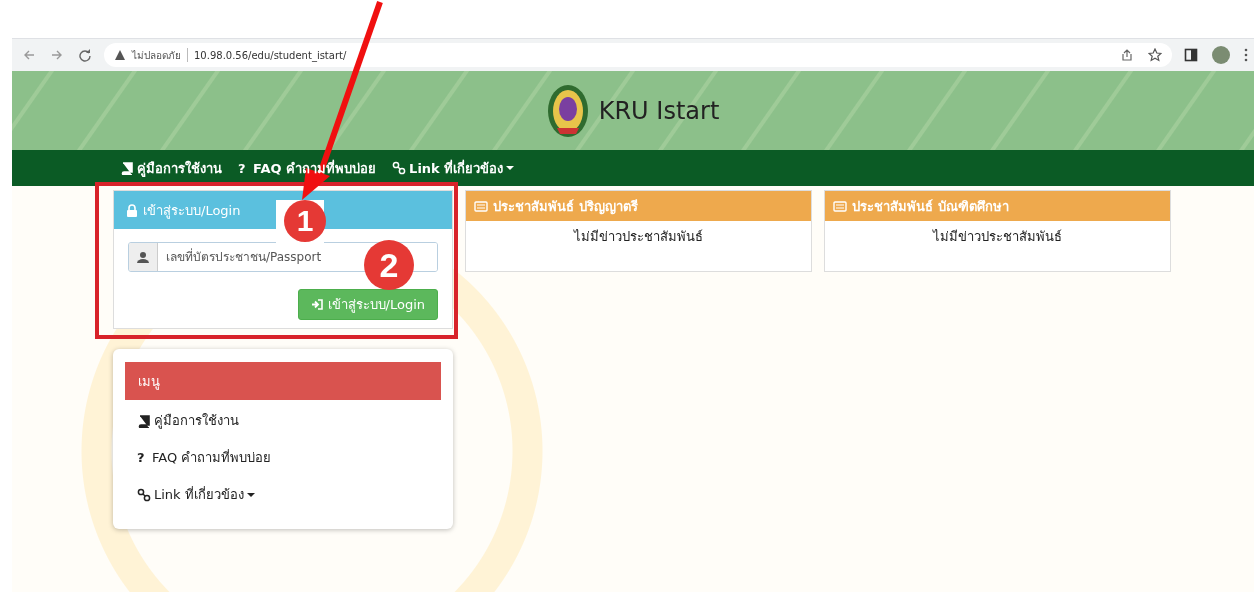 The width and height of the screenshot is (1254, 592). What do you see at coordinates (1191, 55) in the screenshot?
I see `side-panel-icon` at bounding box center [1191, 55].